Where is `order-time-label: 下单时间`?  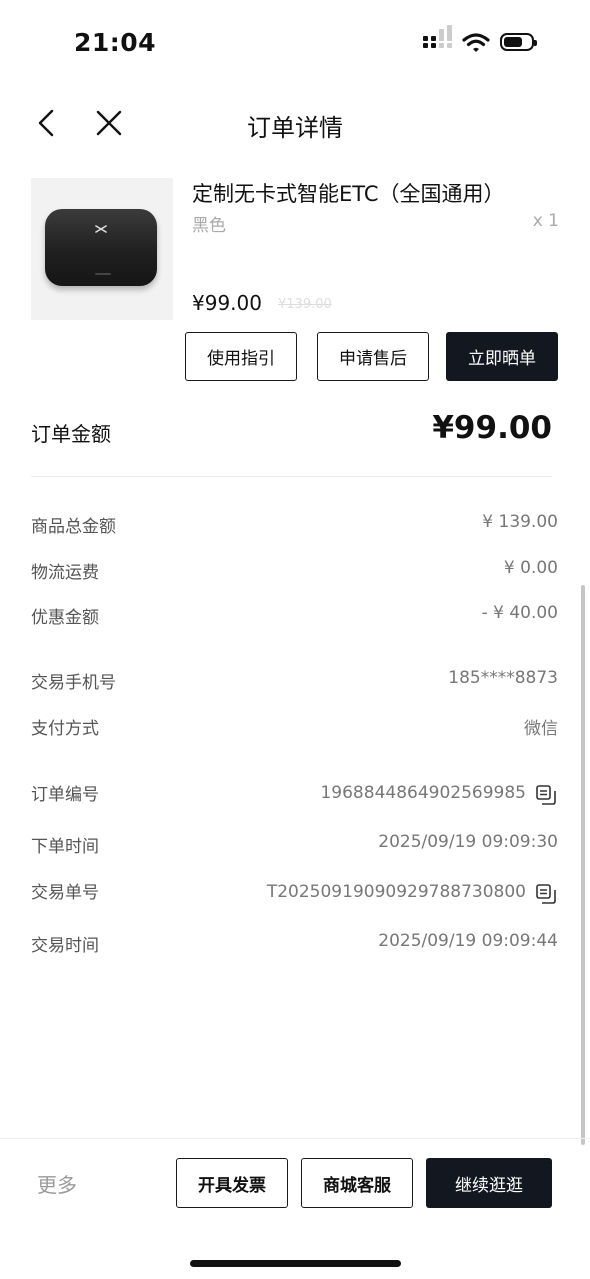
order-time-label: 下单时间 is located at coordinates (65, 847).